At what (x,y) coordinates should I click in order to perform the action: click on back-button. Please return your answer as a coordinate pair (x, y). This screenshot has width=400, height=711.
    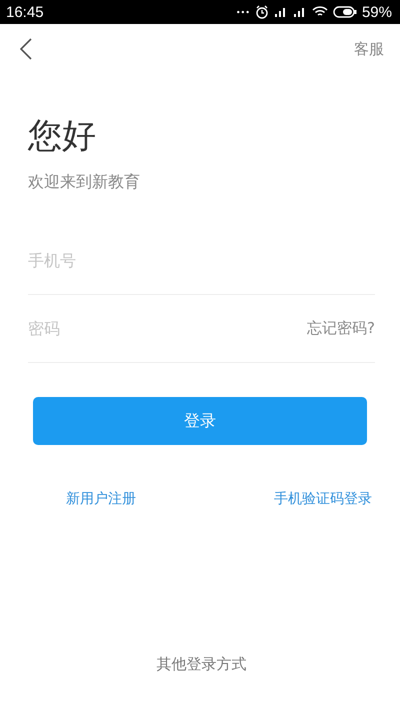
    Looking at the image, I should click on (26, 49).